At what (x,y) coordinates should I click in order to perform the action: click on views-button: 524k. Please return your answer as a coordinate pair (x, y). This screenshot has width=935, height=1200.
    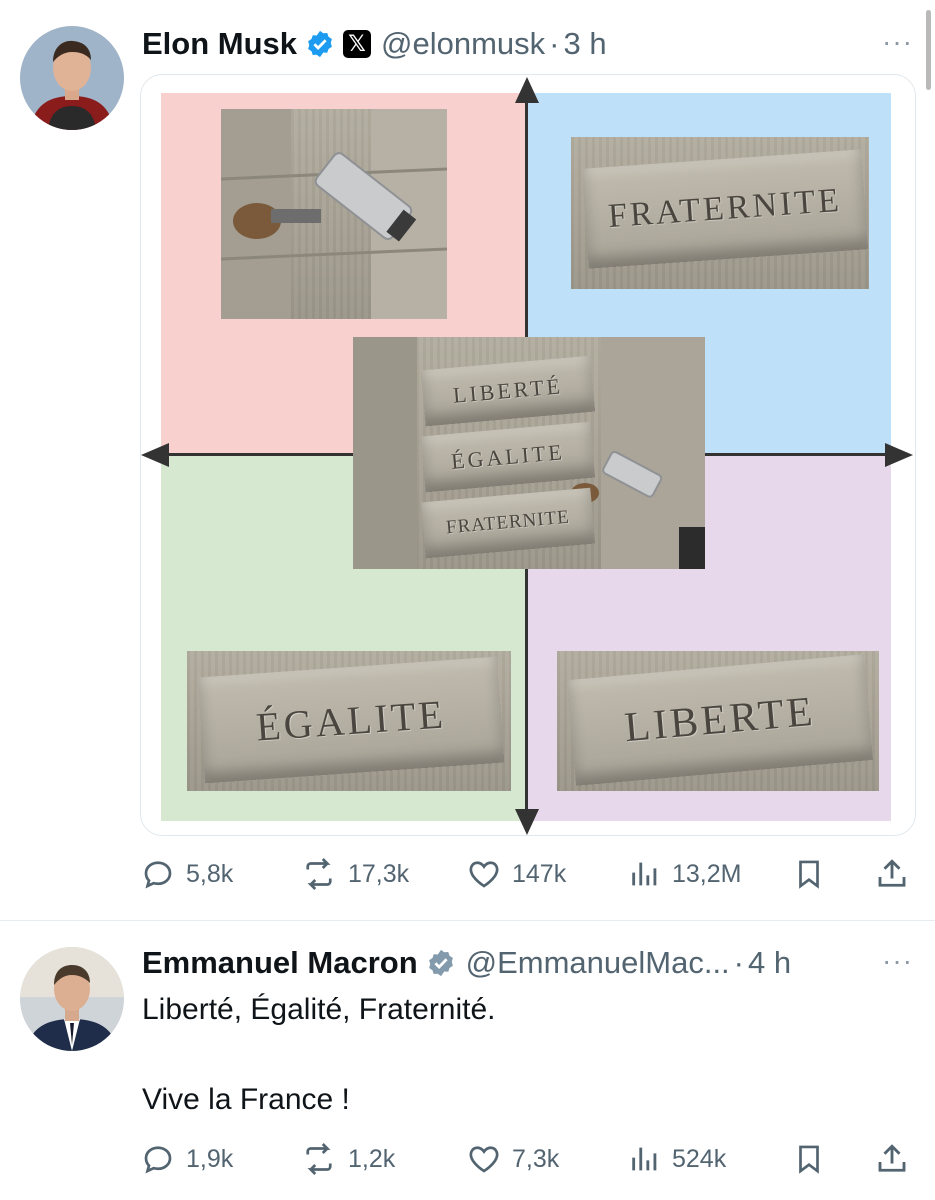
    Looking at the image, I should click on (677, 1159).